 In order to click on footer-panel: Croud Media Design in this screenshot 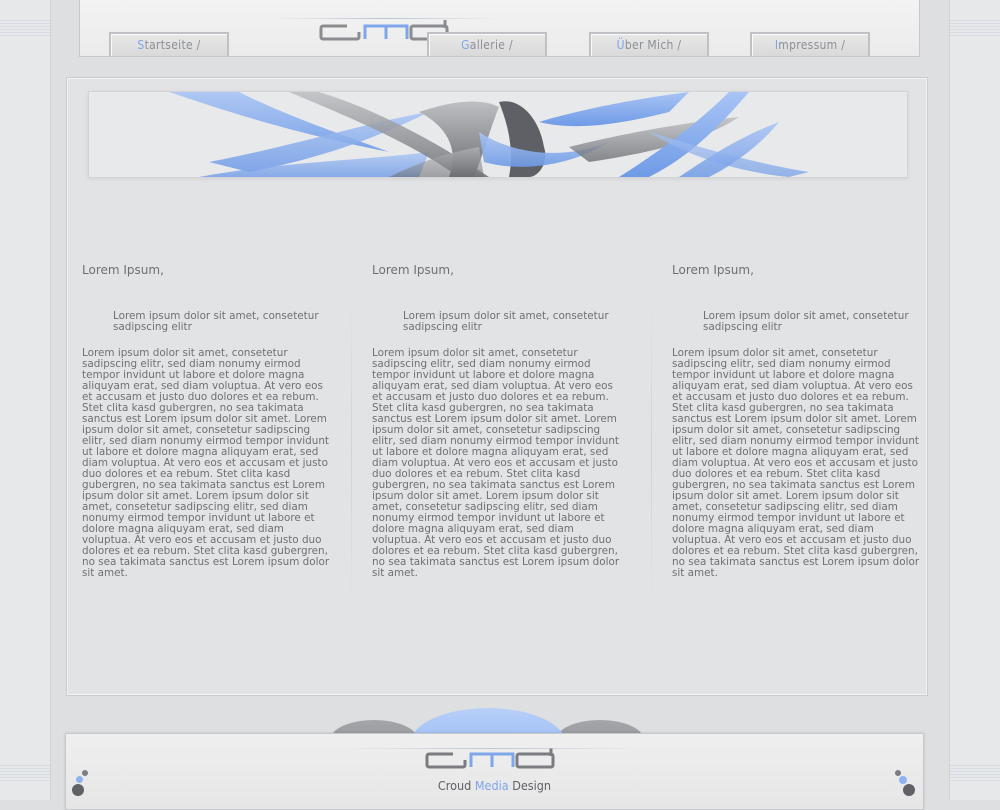, I will do `click(494, 771)`.